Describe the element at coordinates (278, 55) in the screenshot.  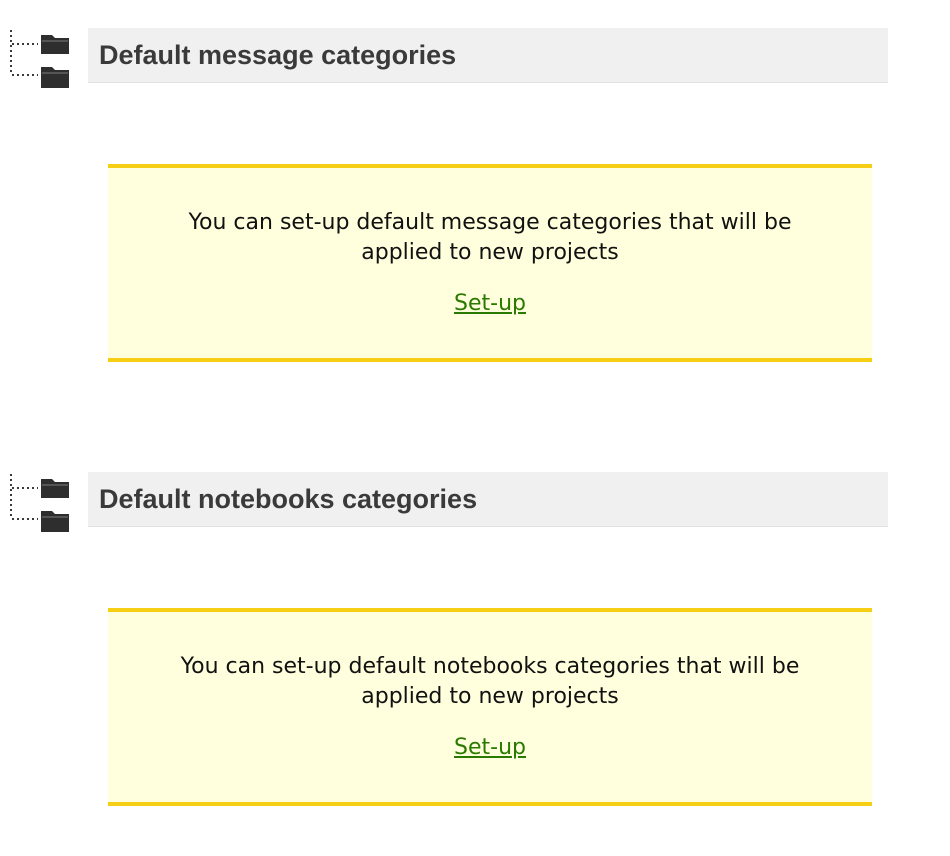
I see `section-title: Default message categories` at that location.